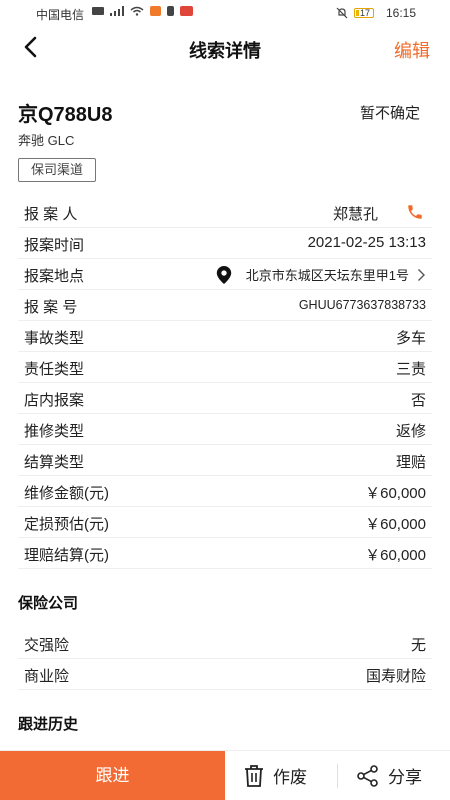 The height and width of the screenshot is (800, 450). I want to click on commercial-insurance-label: 商业险, so click(47, 676).